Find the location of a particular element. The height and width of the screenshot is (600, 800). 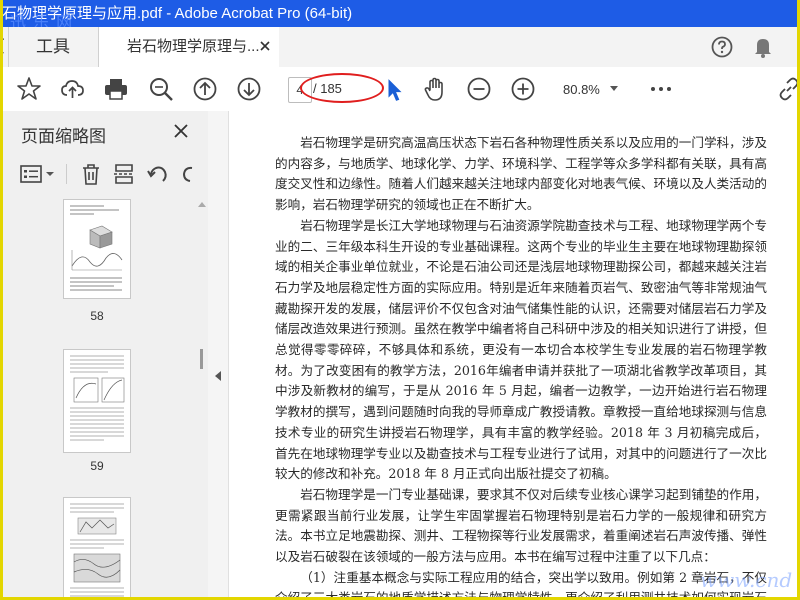

cloud-upload-icon is located at coordinates (73, 89).